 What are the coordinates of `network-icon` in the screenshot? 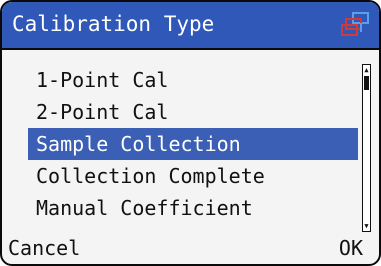 It's located at (355, 24).